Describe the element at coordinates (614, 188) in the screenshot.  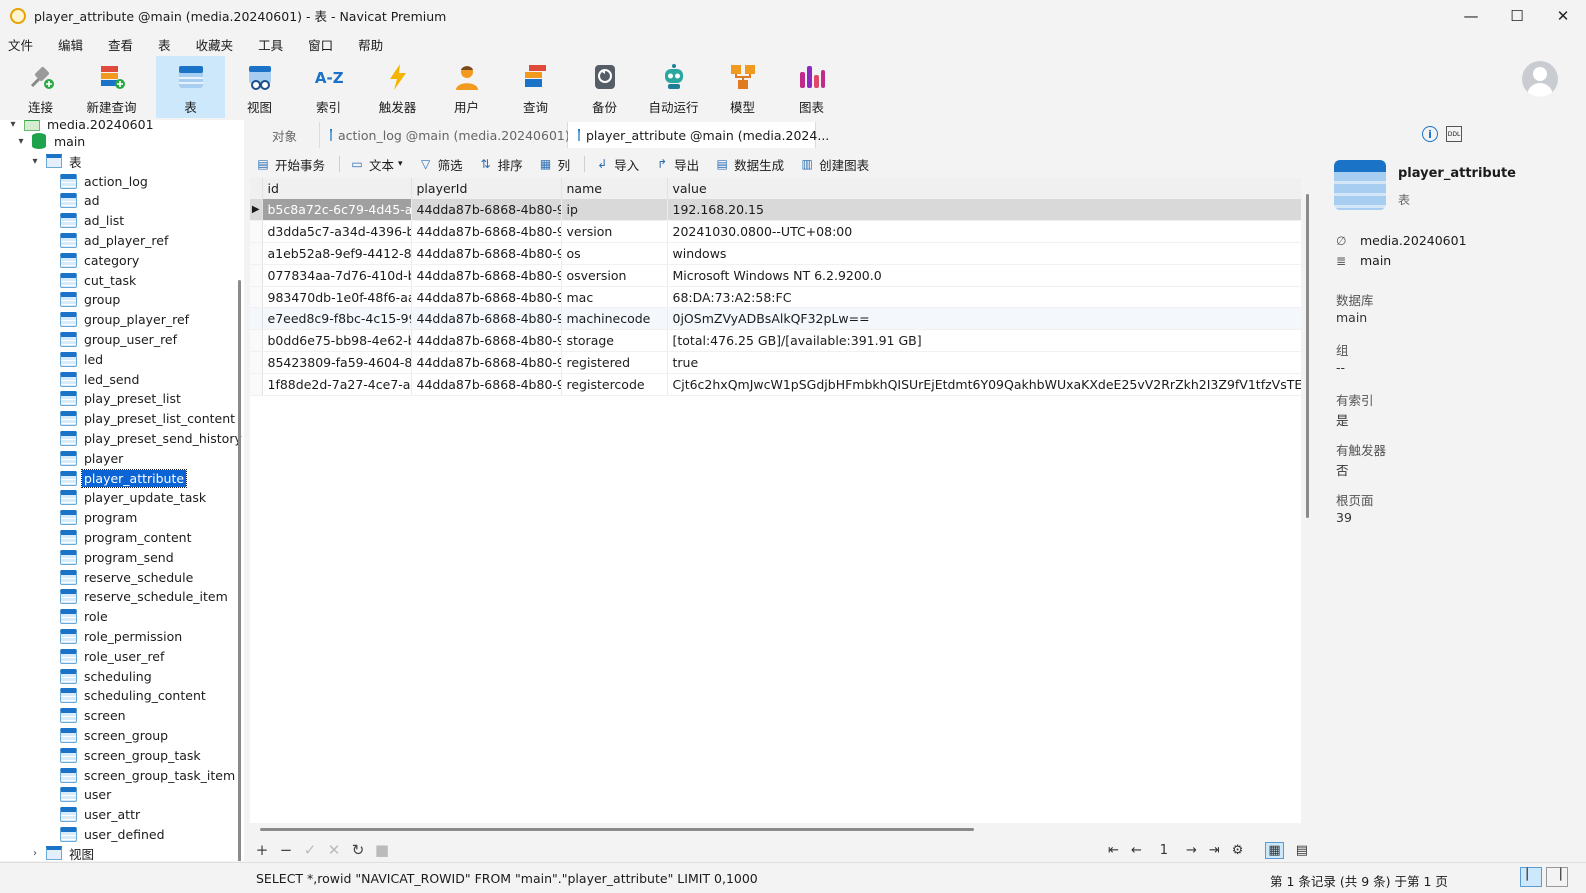
I see `column-header-name: name` at that location.